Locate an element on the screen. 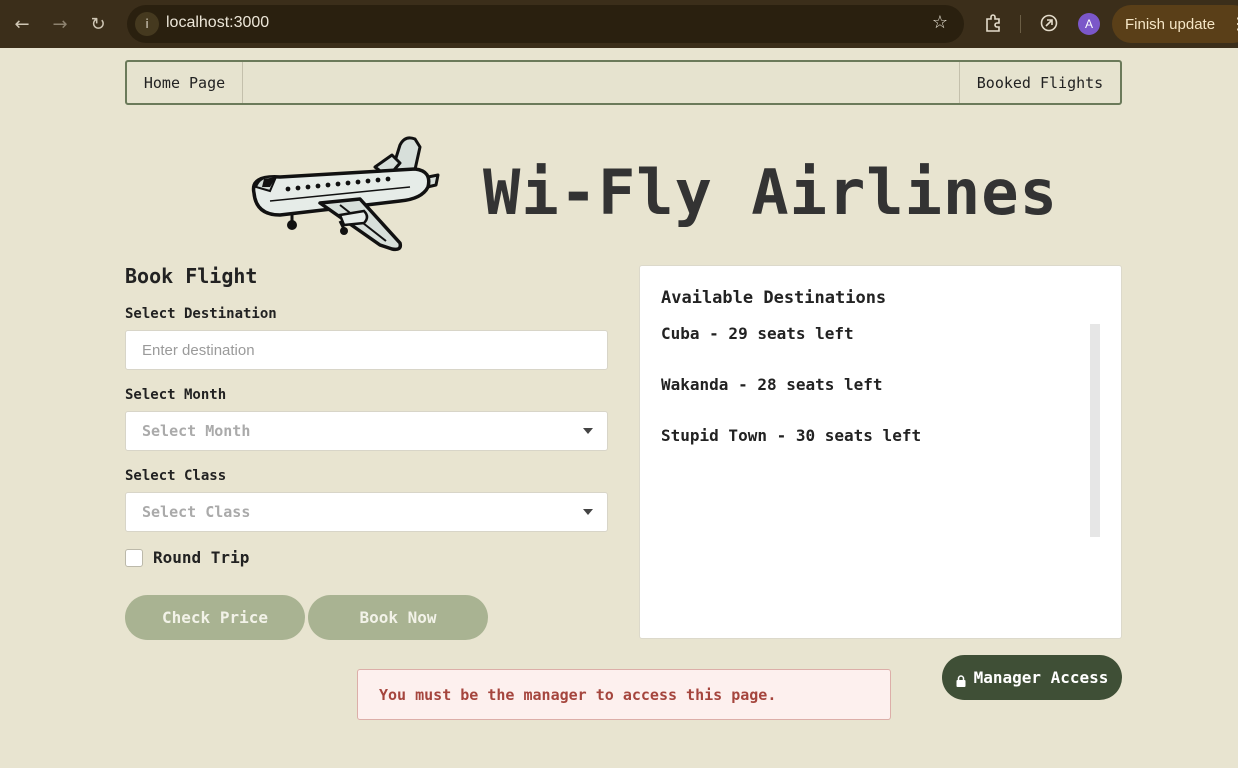 The image size is (1238, 768). destination-item: Wakanda - 28 seats left is located at coordinates (772, 384).